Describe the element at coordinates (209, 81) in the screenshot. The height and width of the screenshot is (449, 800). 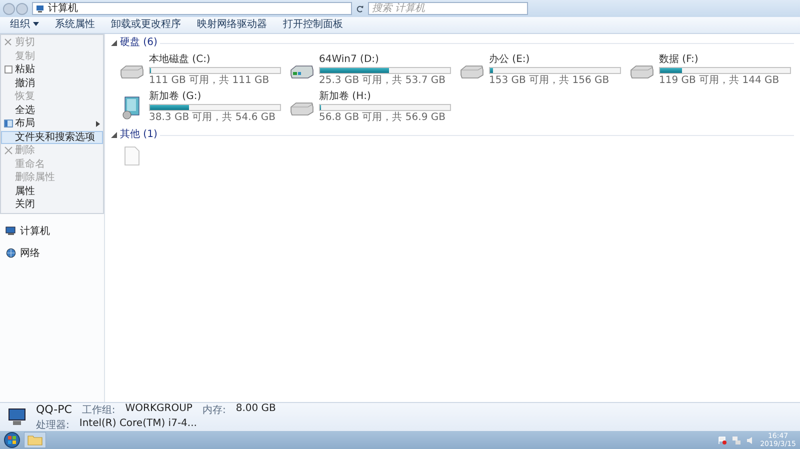
I see `free-space-text: 111 GB 可用，共 111 GB` at that location.